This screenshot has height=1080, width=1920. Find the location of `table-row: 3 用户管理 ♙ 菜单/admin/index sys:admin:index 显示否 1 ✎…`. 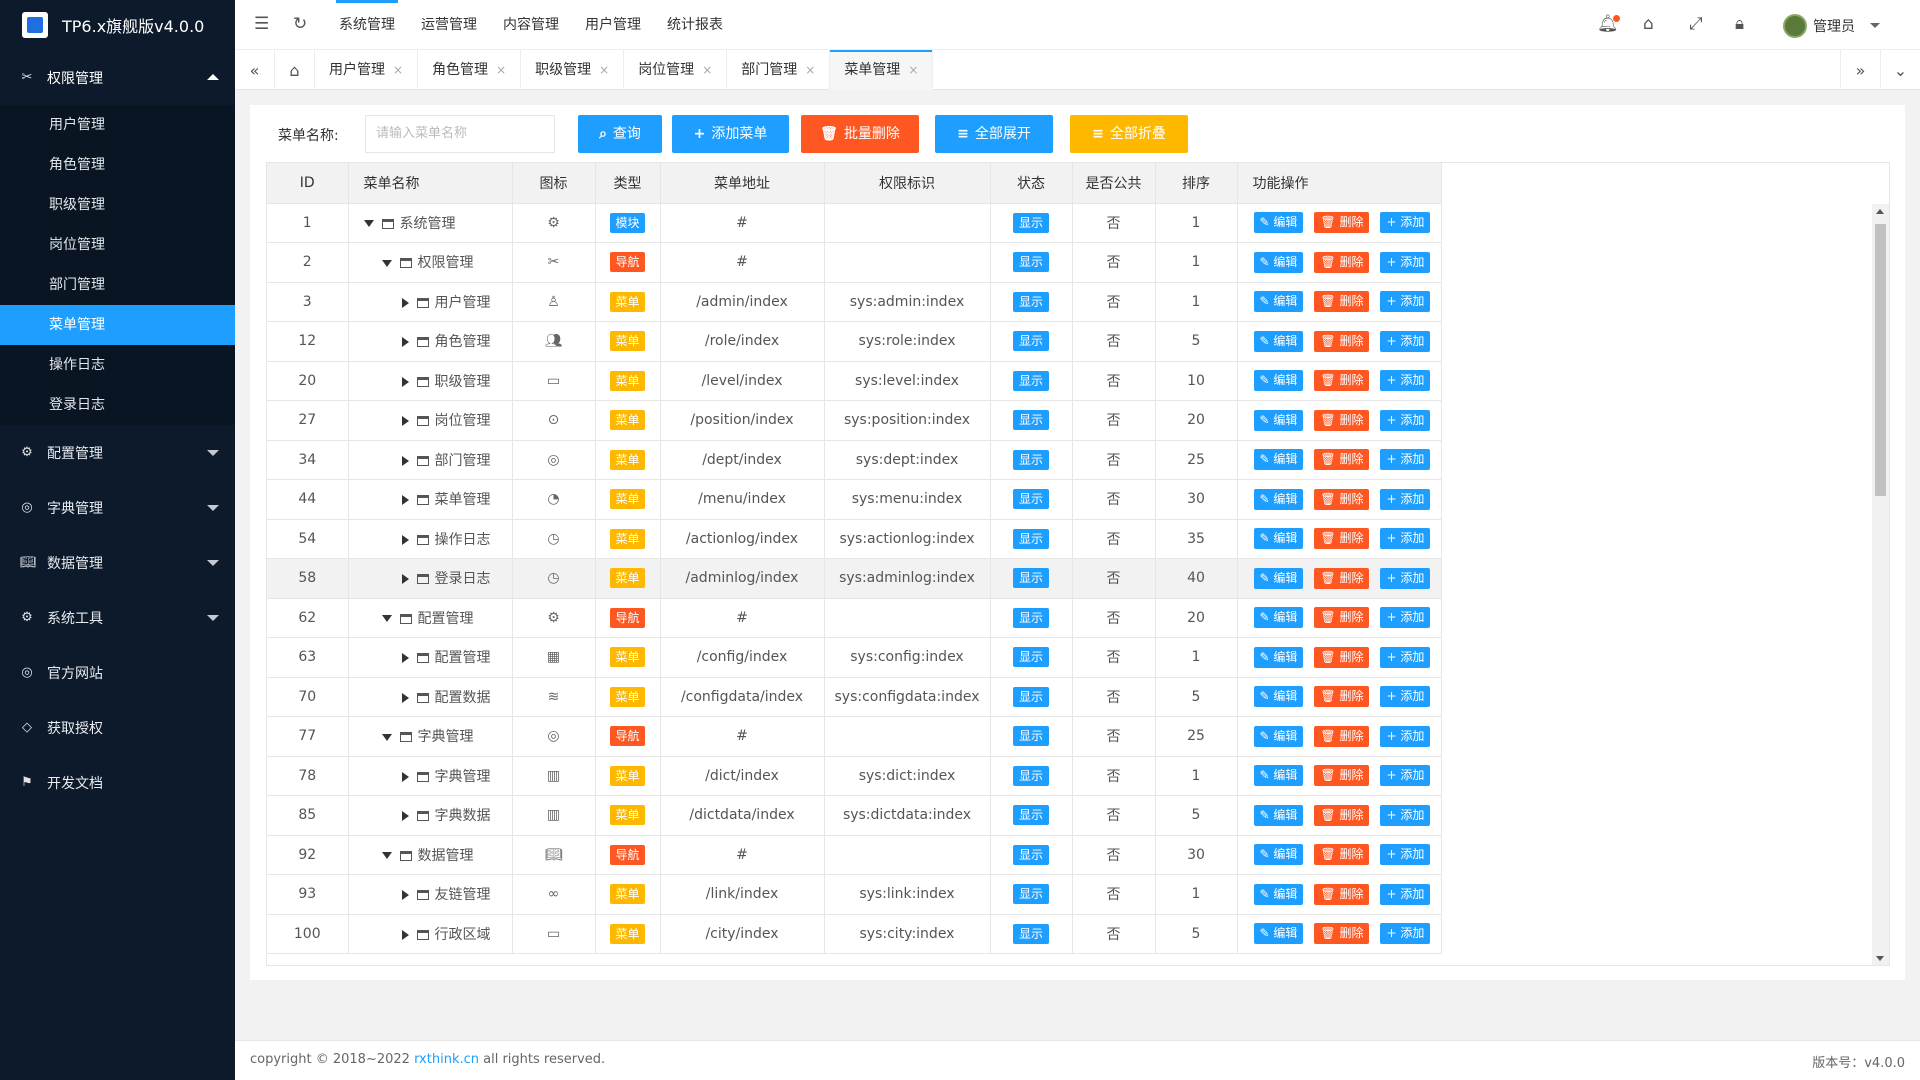

table-row: 3 用户管理 ♙ 菜单/admin/index sys:admin:index 显示否 1 ✎… is located at coordinates (855, 302).